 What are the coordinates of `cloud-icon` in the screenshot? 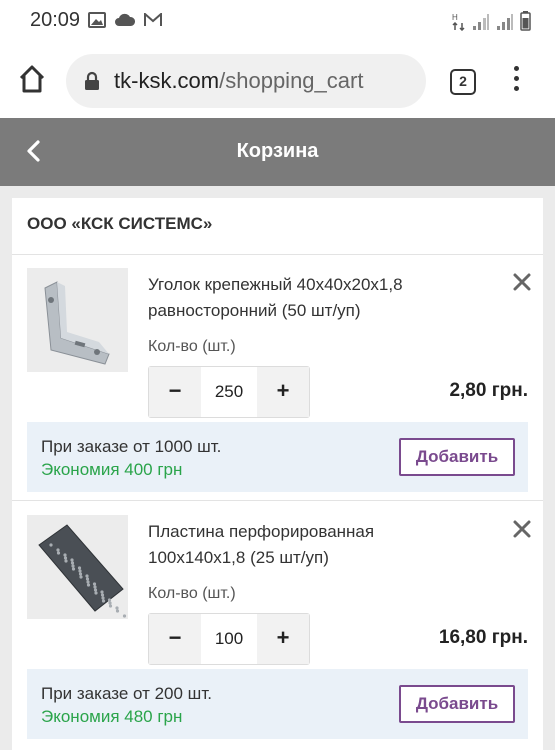 It's located at (125, 19).